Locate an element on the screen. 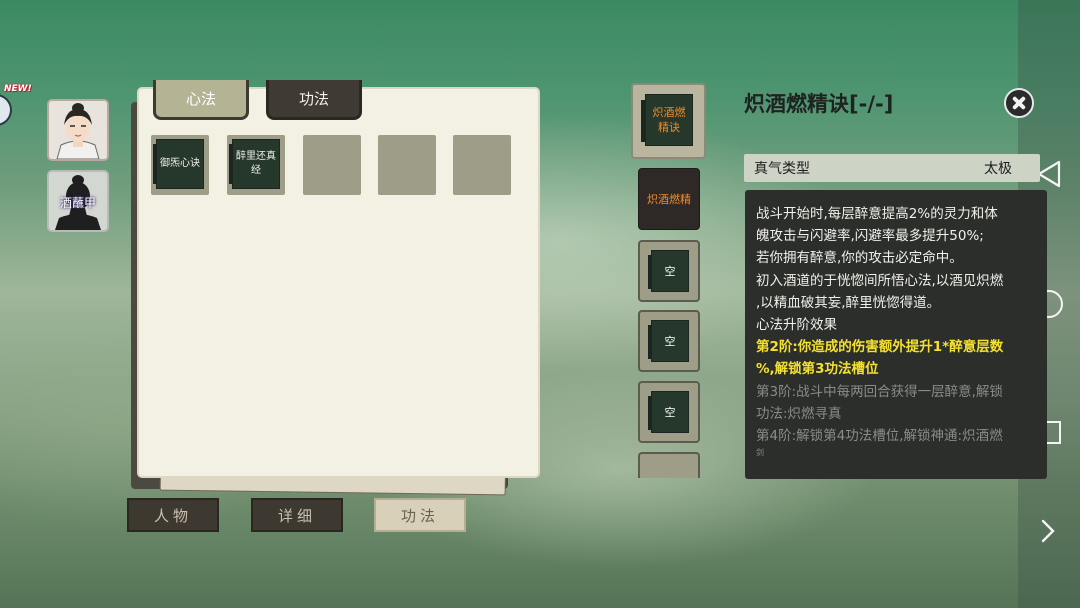 This screenshot has height=608, width=1080. tab-xinfa: 心法 is located at coordinates (201, 100).